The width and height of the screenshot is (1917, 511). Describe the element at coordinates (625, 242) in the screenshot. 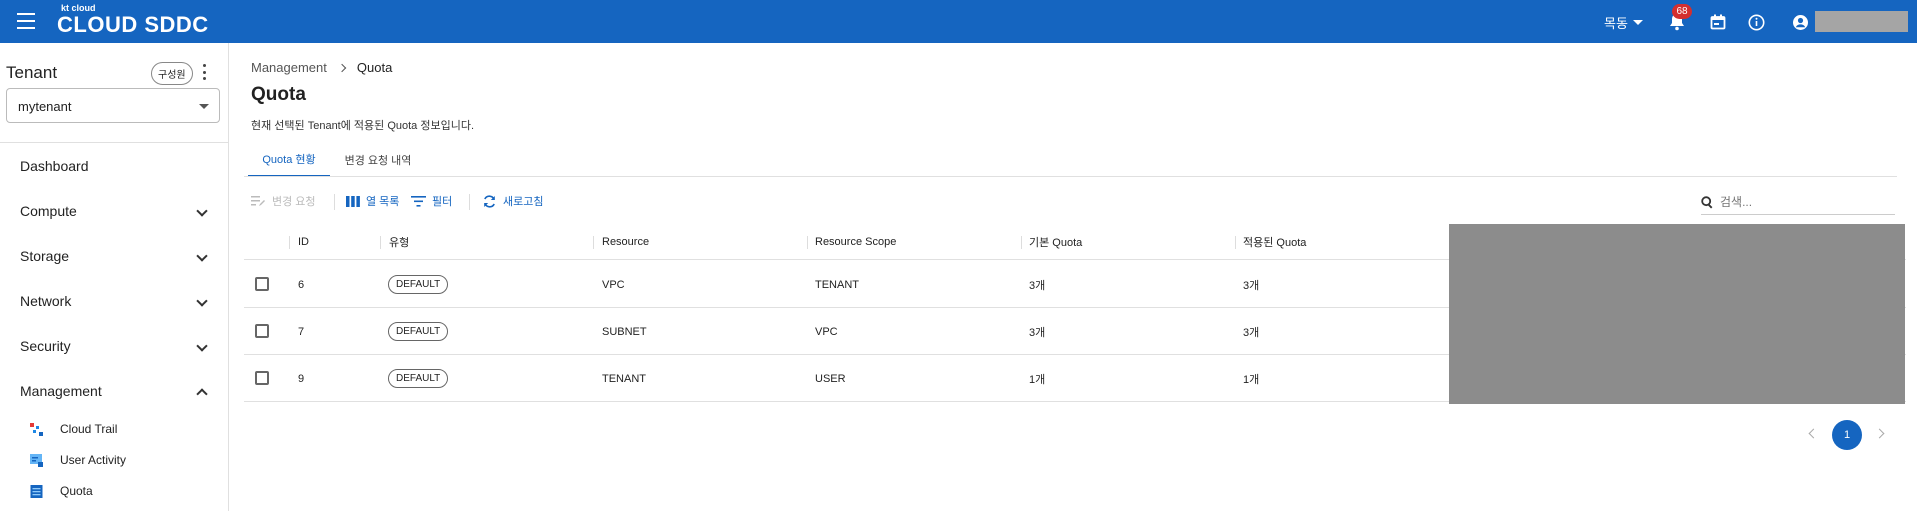

I see `column-header-resource: Resource` at that location.